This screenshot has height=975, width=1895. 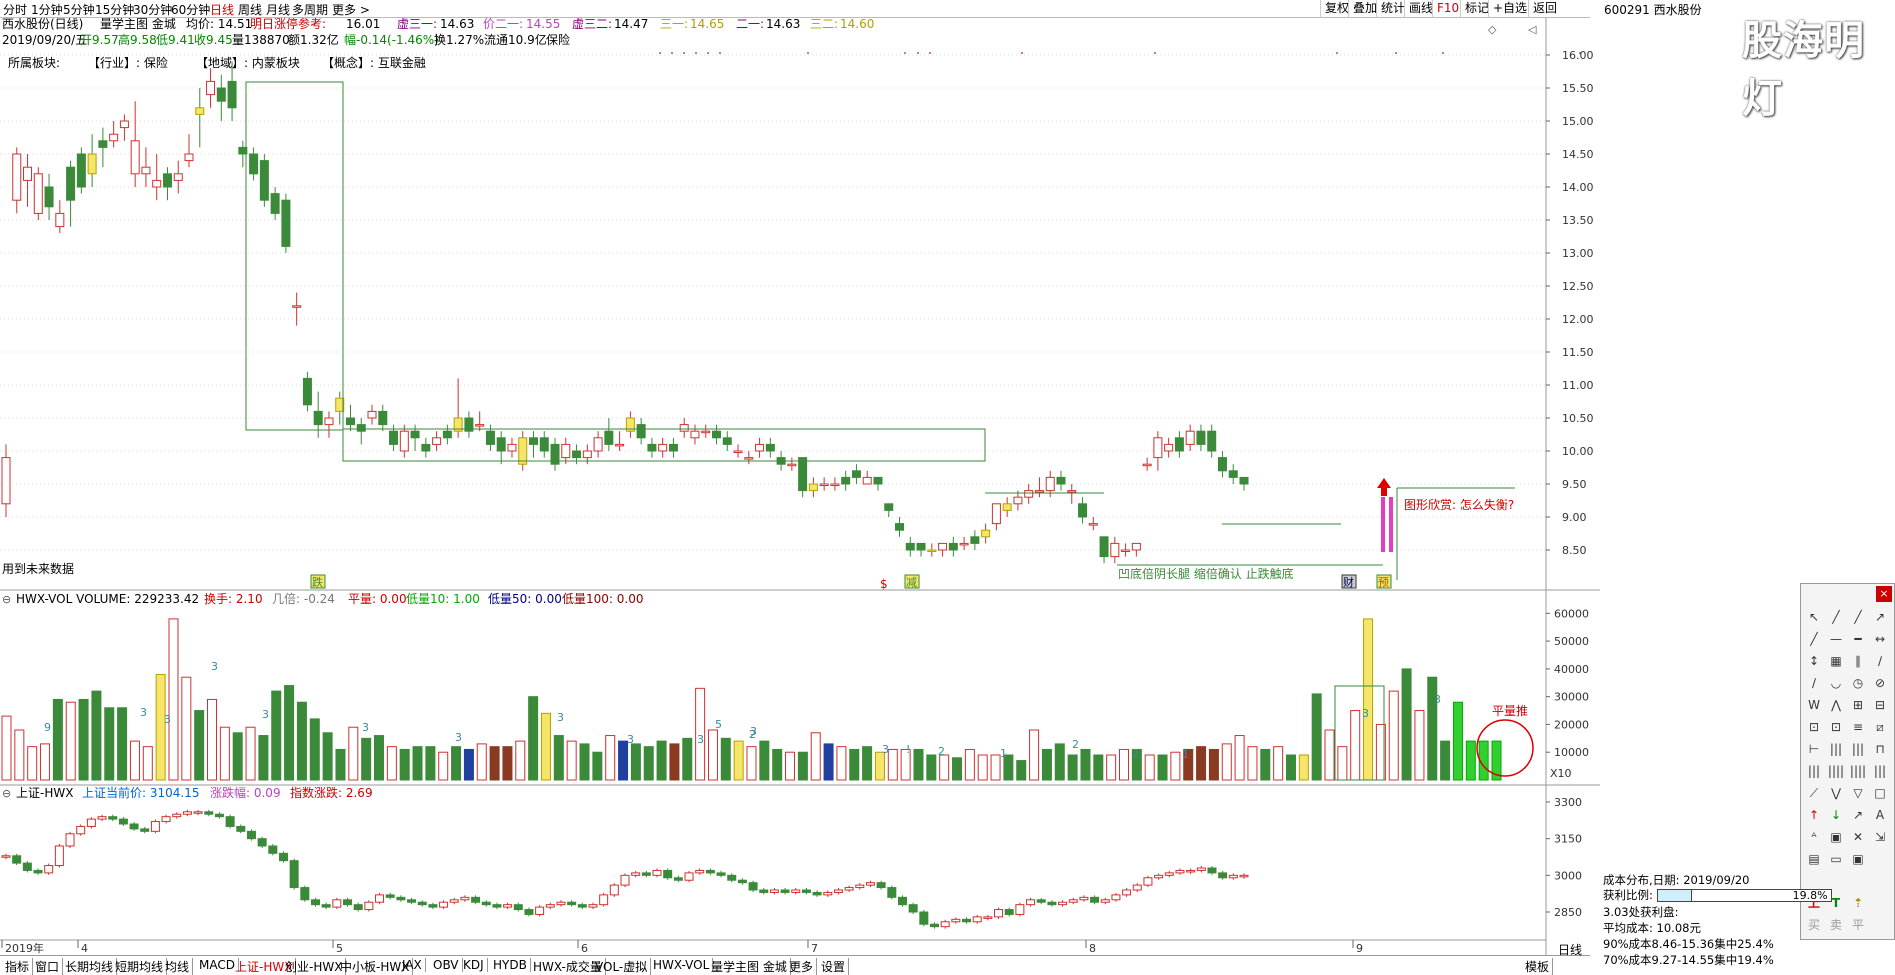 I want to click on trade-button: 平, so click(x=1858, y=925).